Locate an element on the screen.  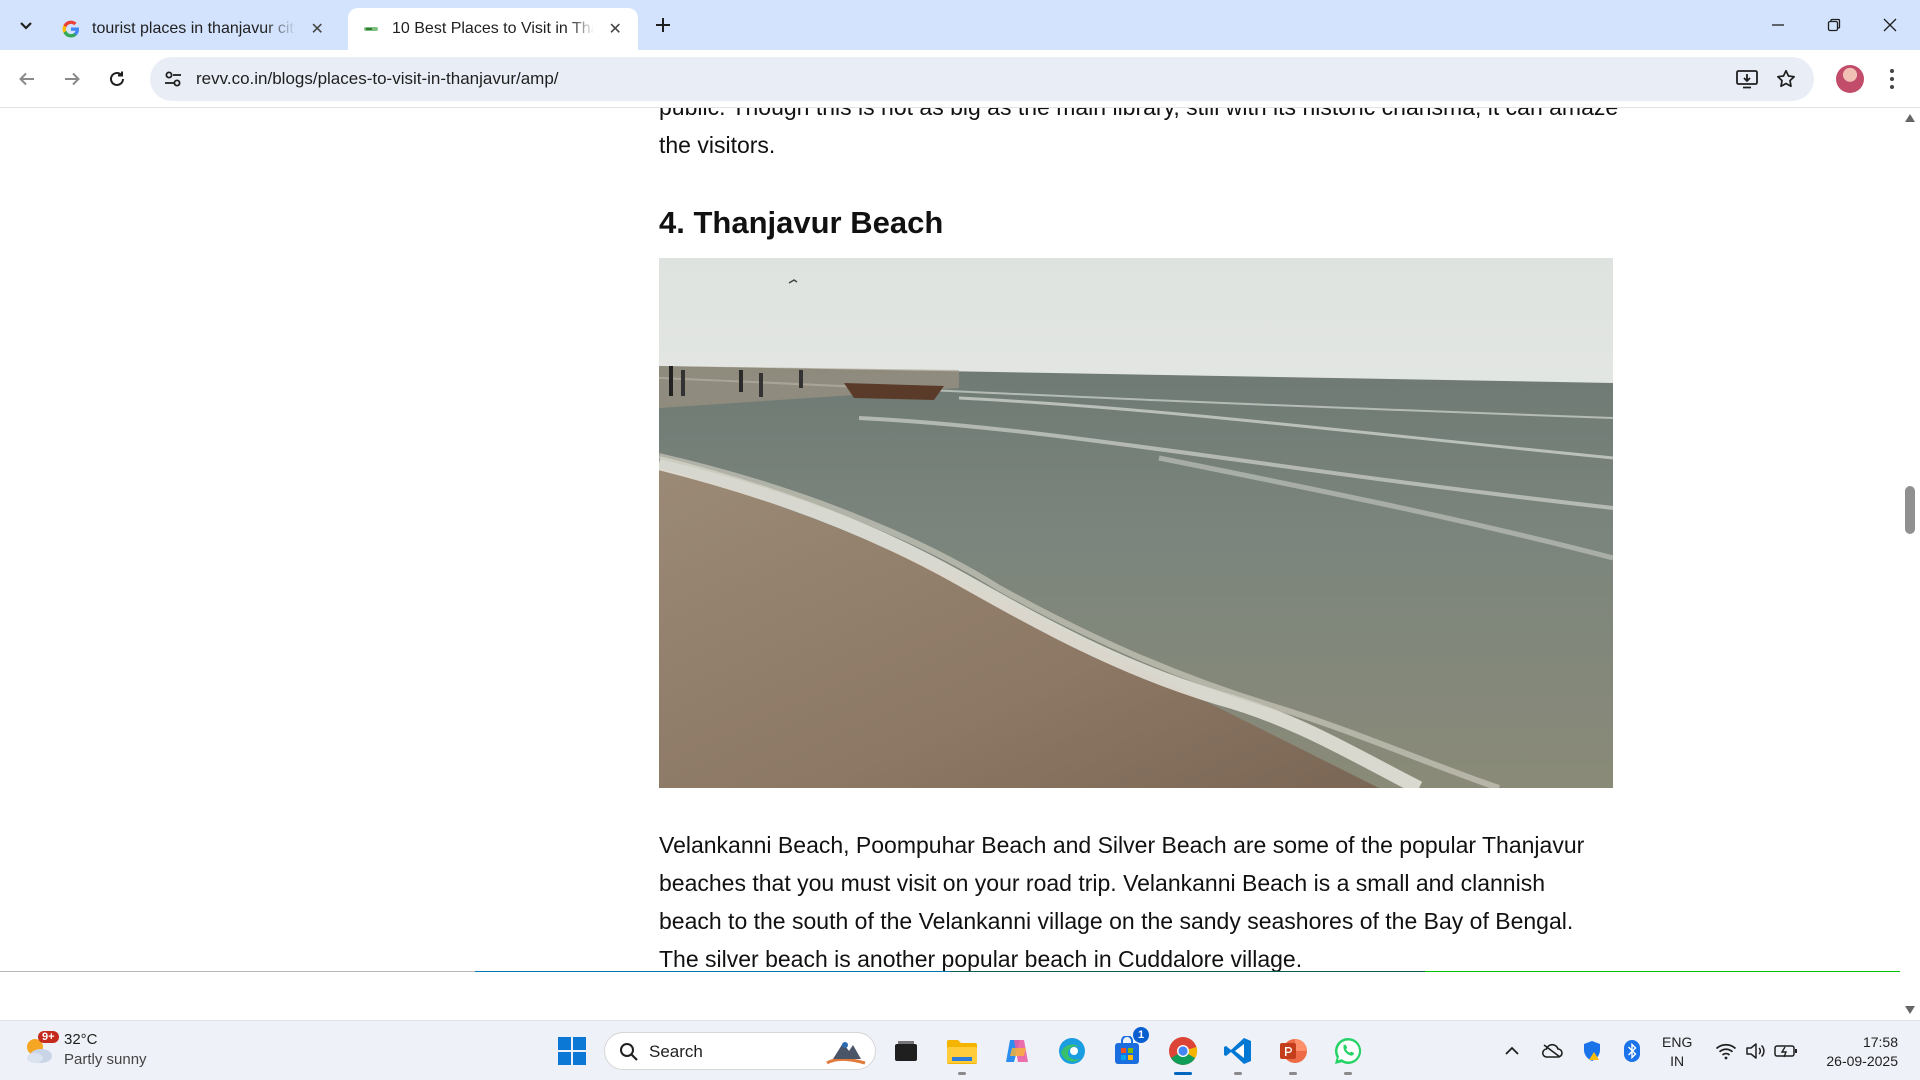
show-hidden-icons-button is located at coordinates (1512, 1051).